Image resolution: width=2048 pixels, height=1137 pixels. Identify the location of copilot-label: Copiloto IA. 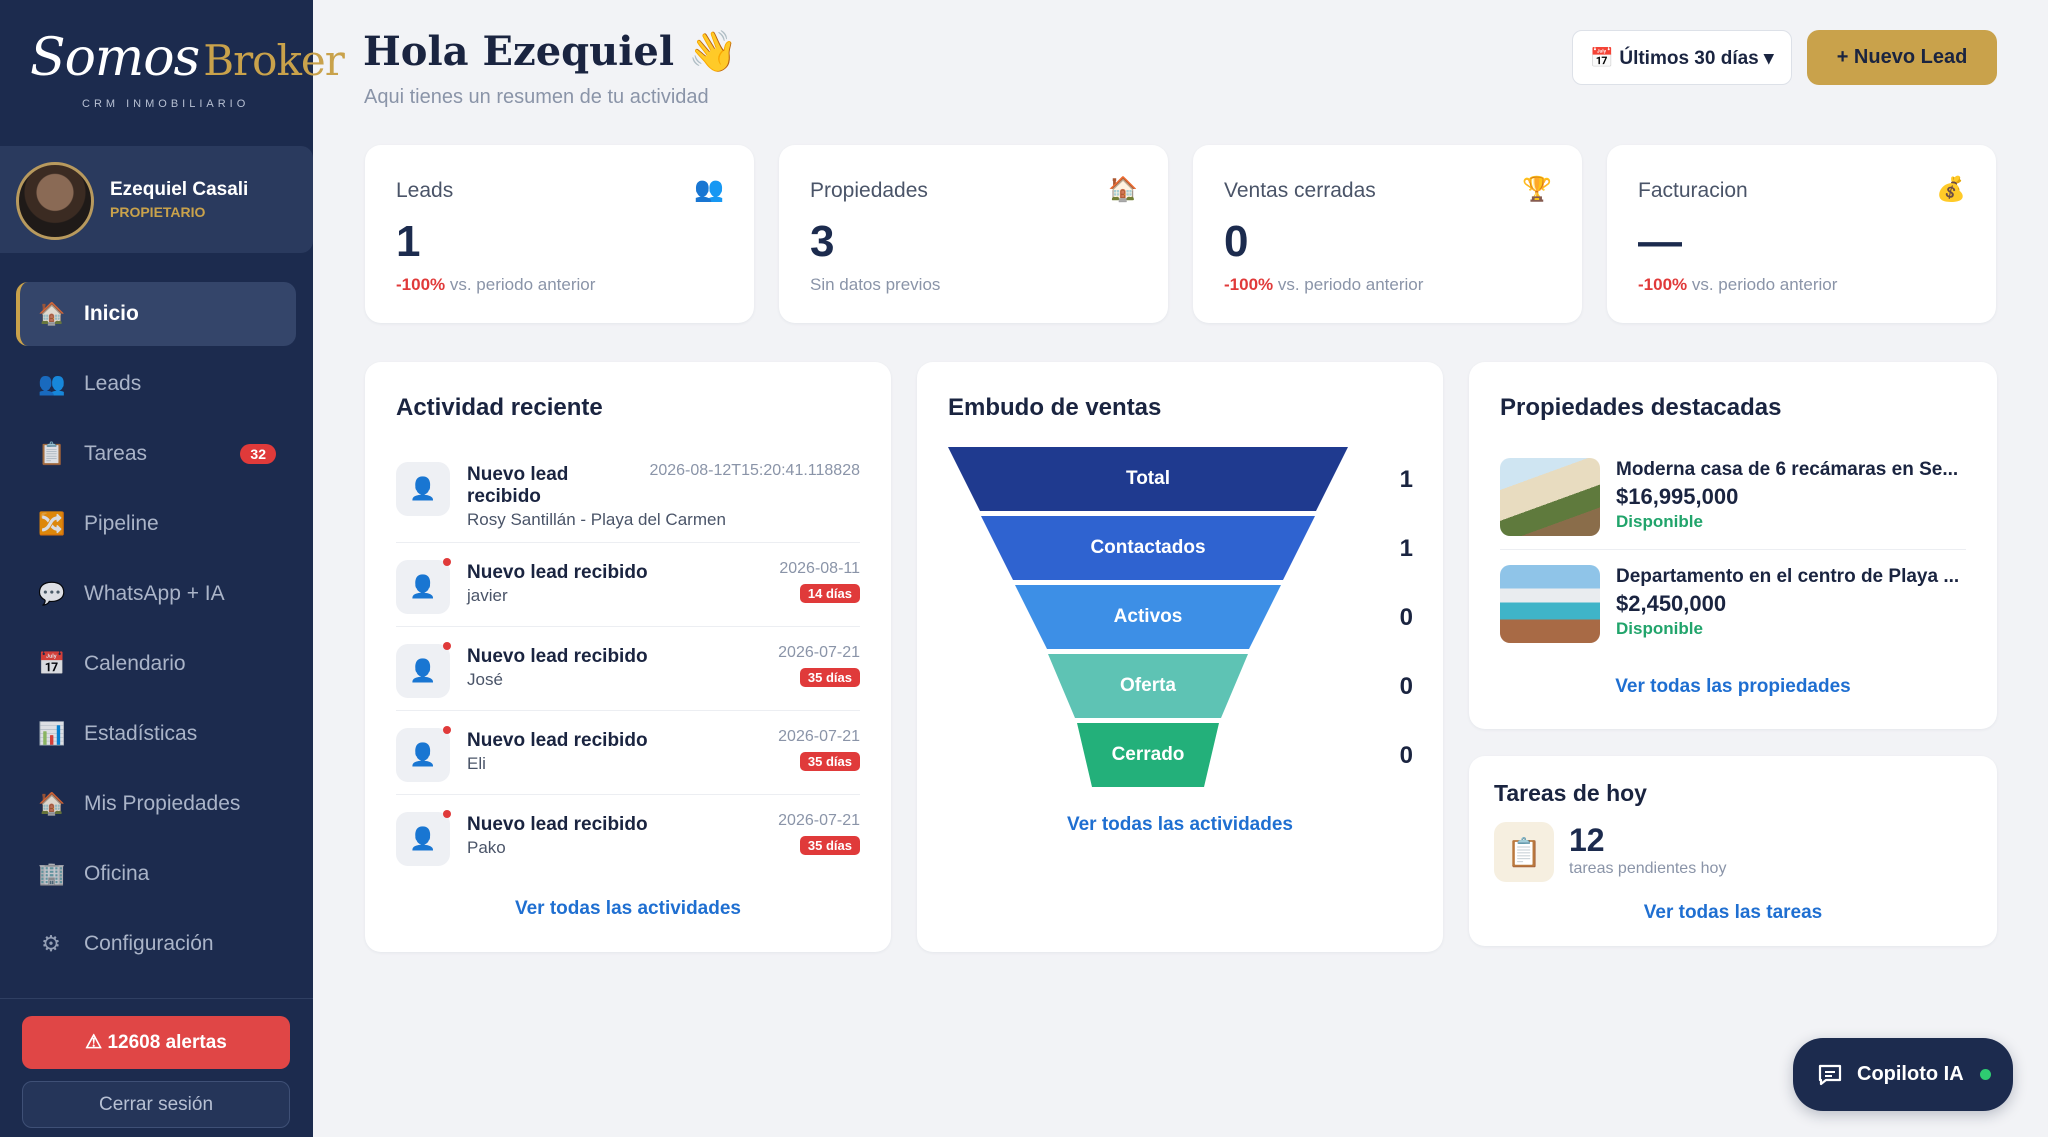
(1910, 1074).